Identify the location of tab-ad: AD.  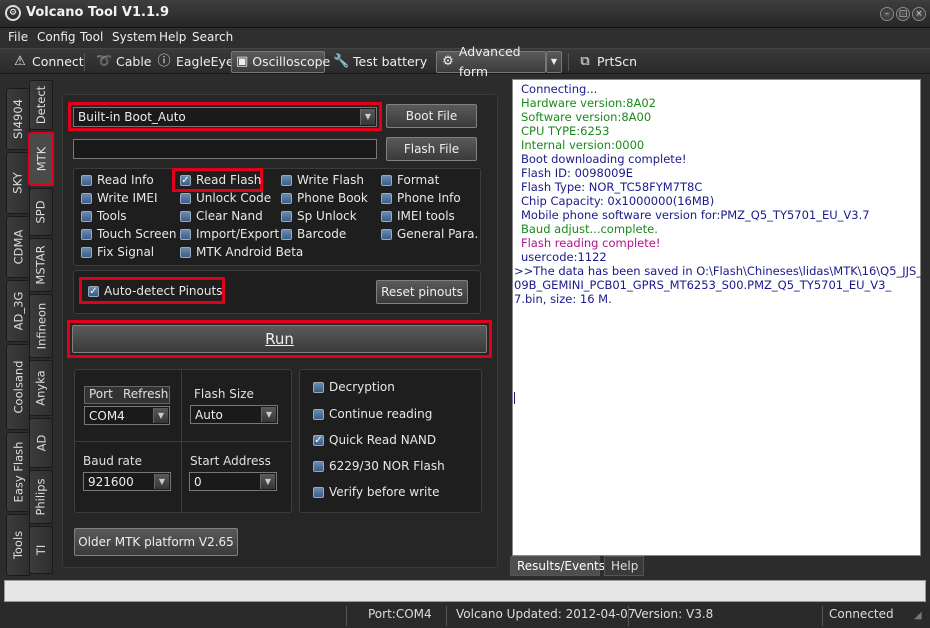
(41, 443).